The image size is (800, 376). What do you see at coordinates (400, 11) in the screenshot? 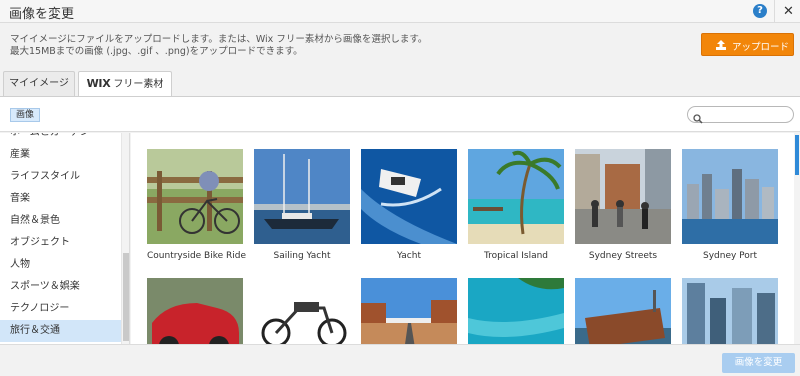
I see `title-bar: 画像を変更 ? ✕` at bounding box center [400, 11].